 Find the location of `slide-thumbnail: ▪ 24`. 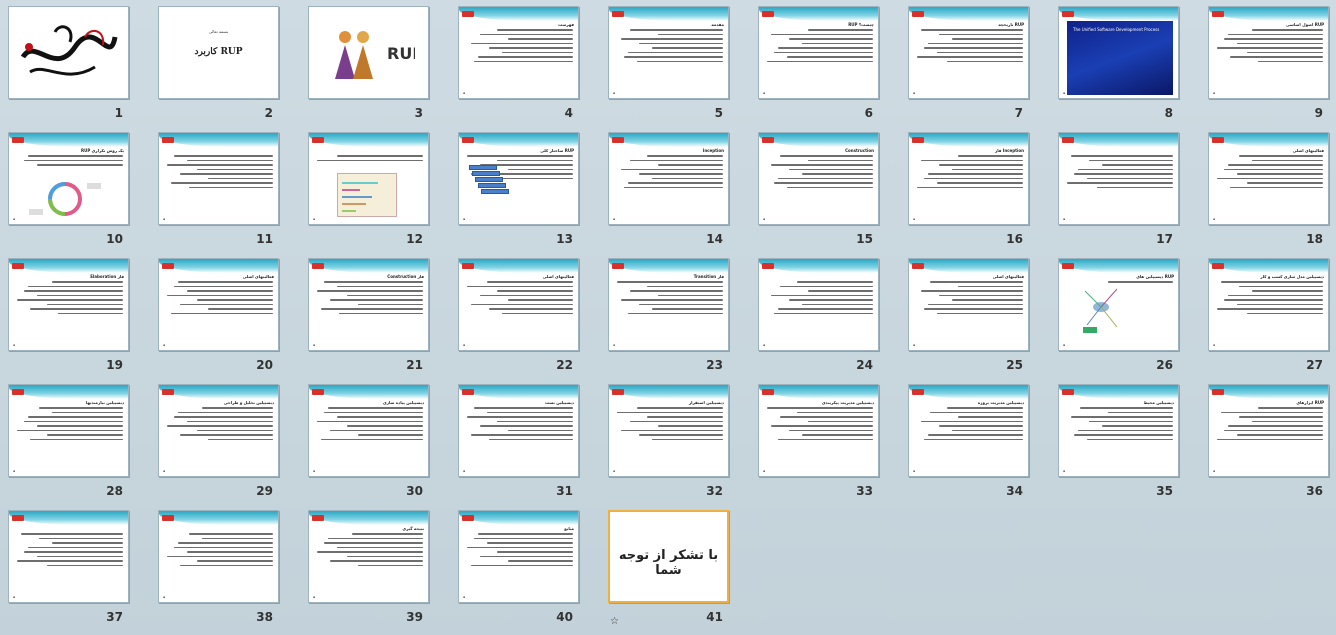

slide-thumbnail: ▪ 24 is located at coordinates (818, 315).